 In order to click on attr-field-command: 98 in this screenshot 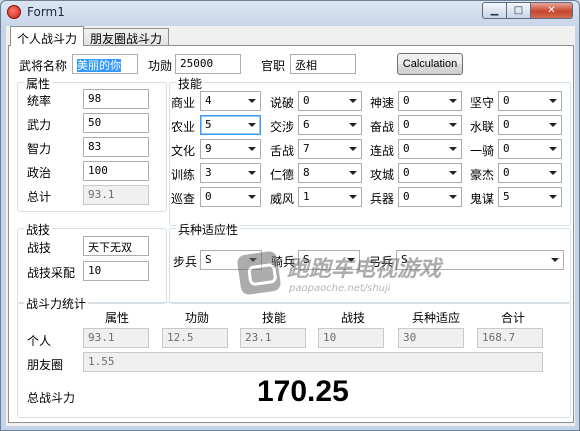, I will do `click(116, 99)`.